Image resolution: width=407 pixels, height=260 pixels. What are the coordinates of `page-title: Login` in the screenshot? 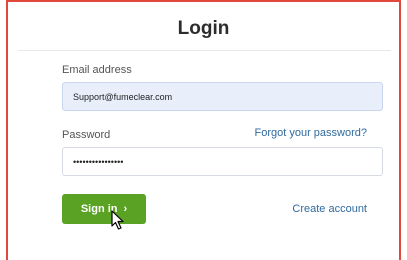 It's located at (203, 28).